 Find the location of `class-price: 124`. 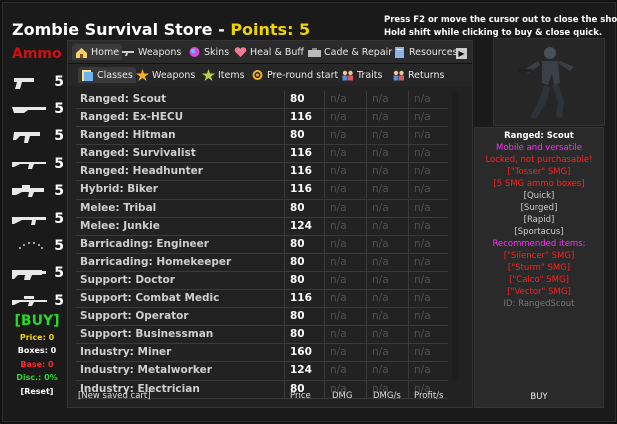

class-price: 124 is located at coordinates (301, 370).